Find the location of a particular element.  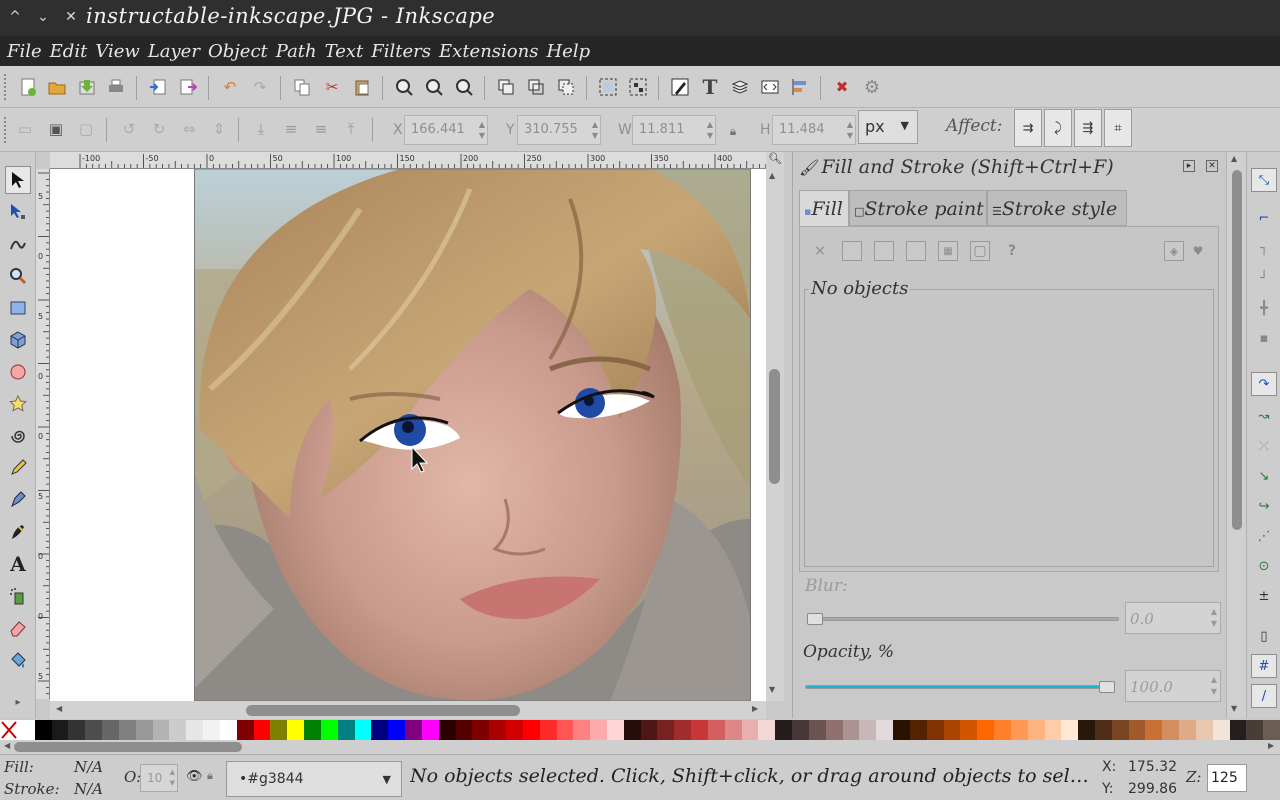

deselect-icon: ▢ is located at coordinates (86, 129).